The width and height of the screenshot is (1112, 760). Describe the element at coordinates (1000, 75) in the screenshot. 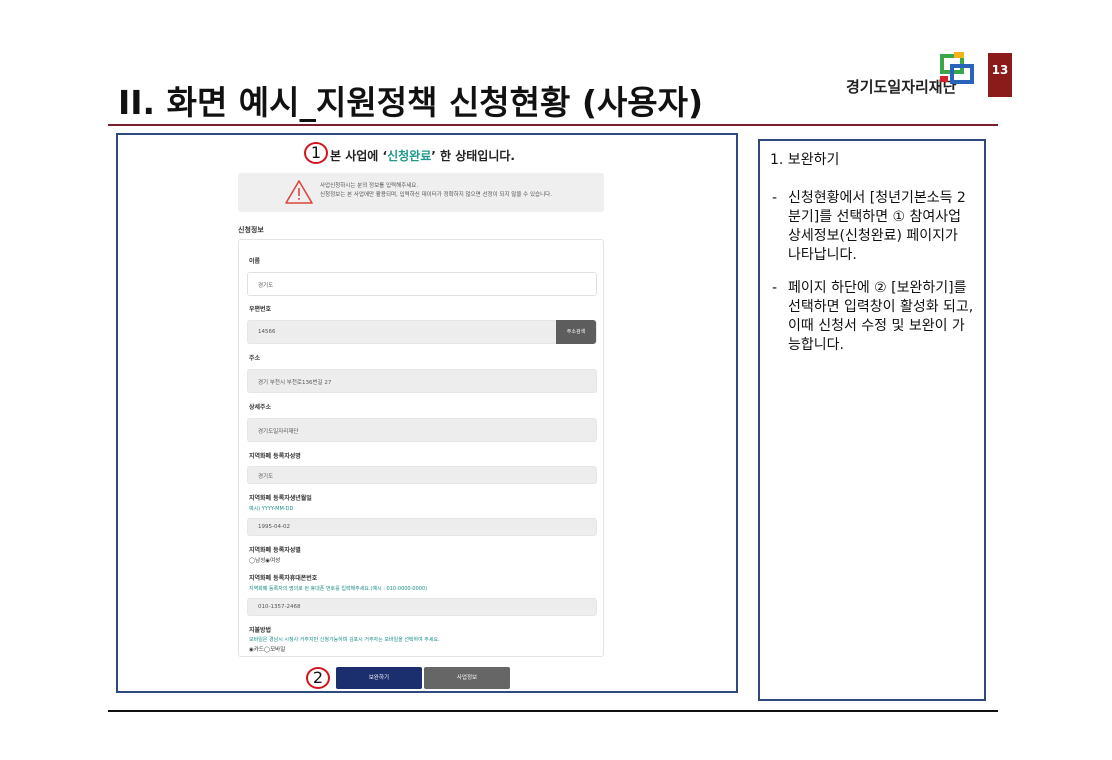

I see `page-number-badge: 13` at that location.